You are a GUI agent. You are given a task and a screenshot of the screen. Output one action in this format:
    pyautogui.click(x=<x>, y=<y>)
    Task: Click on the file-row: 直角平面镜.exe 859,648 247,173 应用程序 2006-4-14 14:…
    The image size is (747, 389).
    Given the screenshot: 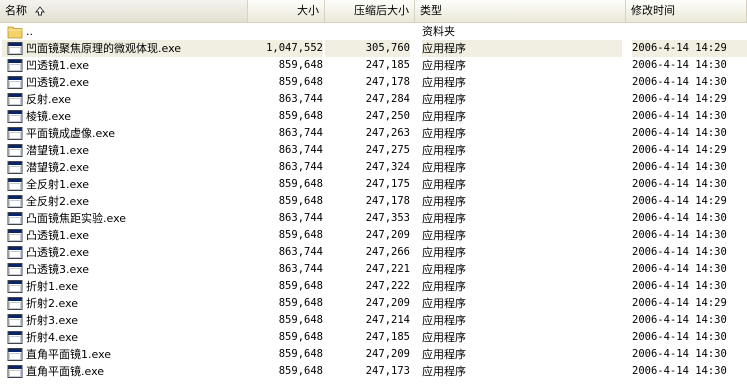 What is the action you would take?
    pyautogui.click(x=373, y=371)
    